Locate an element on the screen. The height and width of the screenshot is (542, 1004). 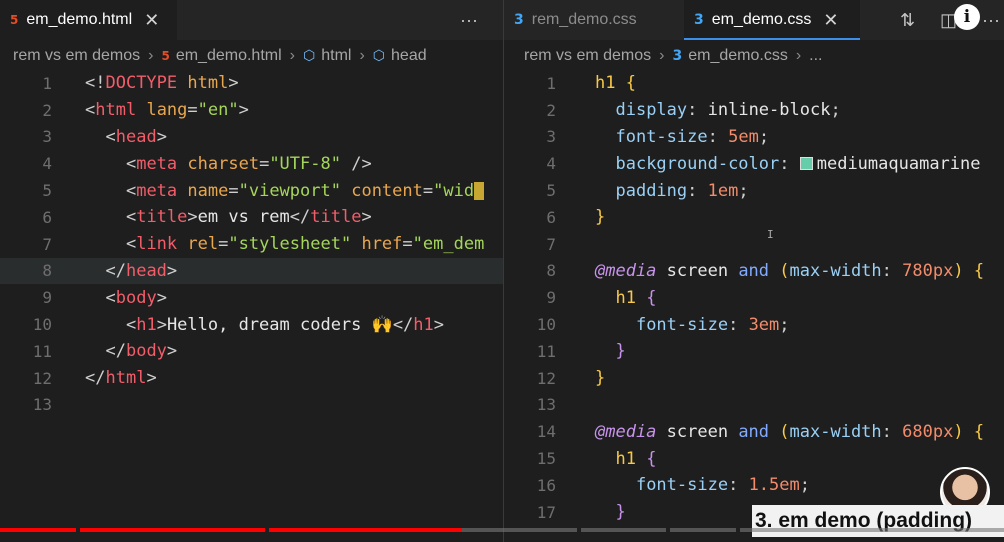
code-token: ; is located at coordinates (804, 485).